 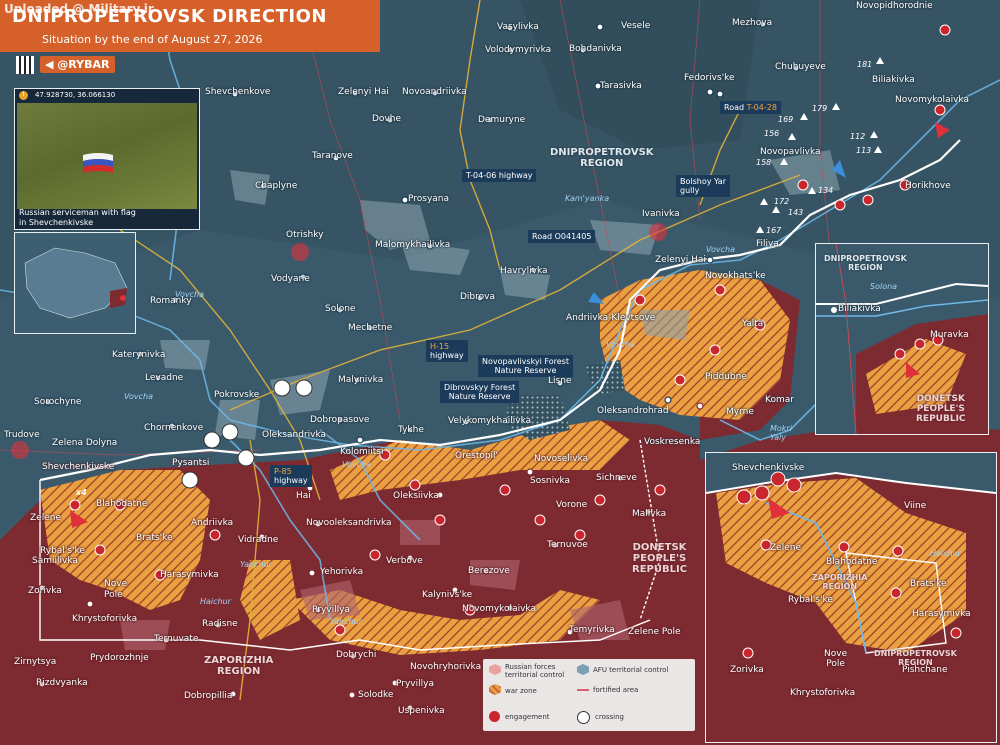 I want to click on river-label-vovcha-5: Vovcha, so click(x=721, y=249).